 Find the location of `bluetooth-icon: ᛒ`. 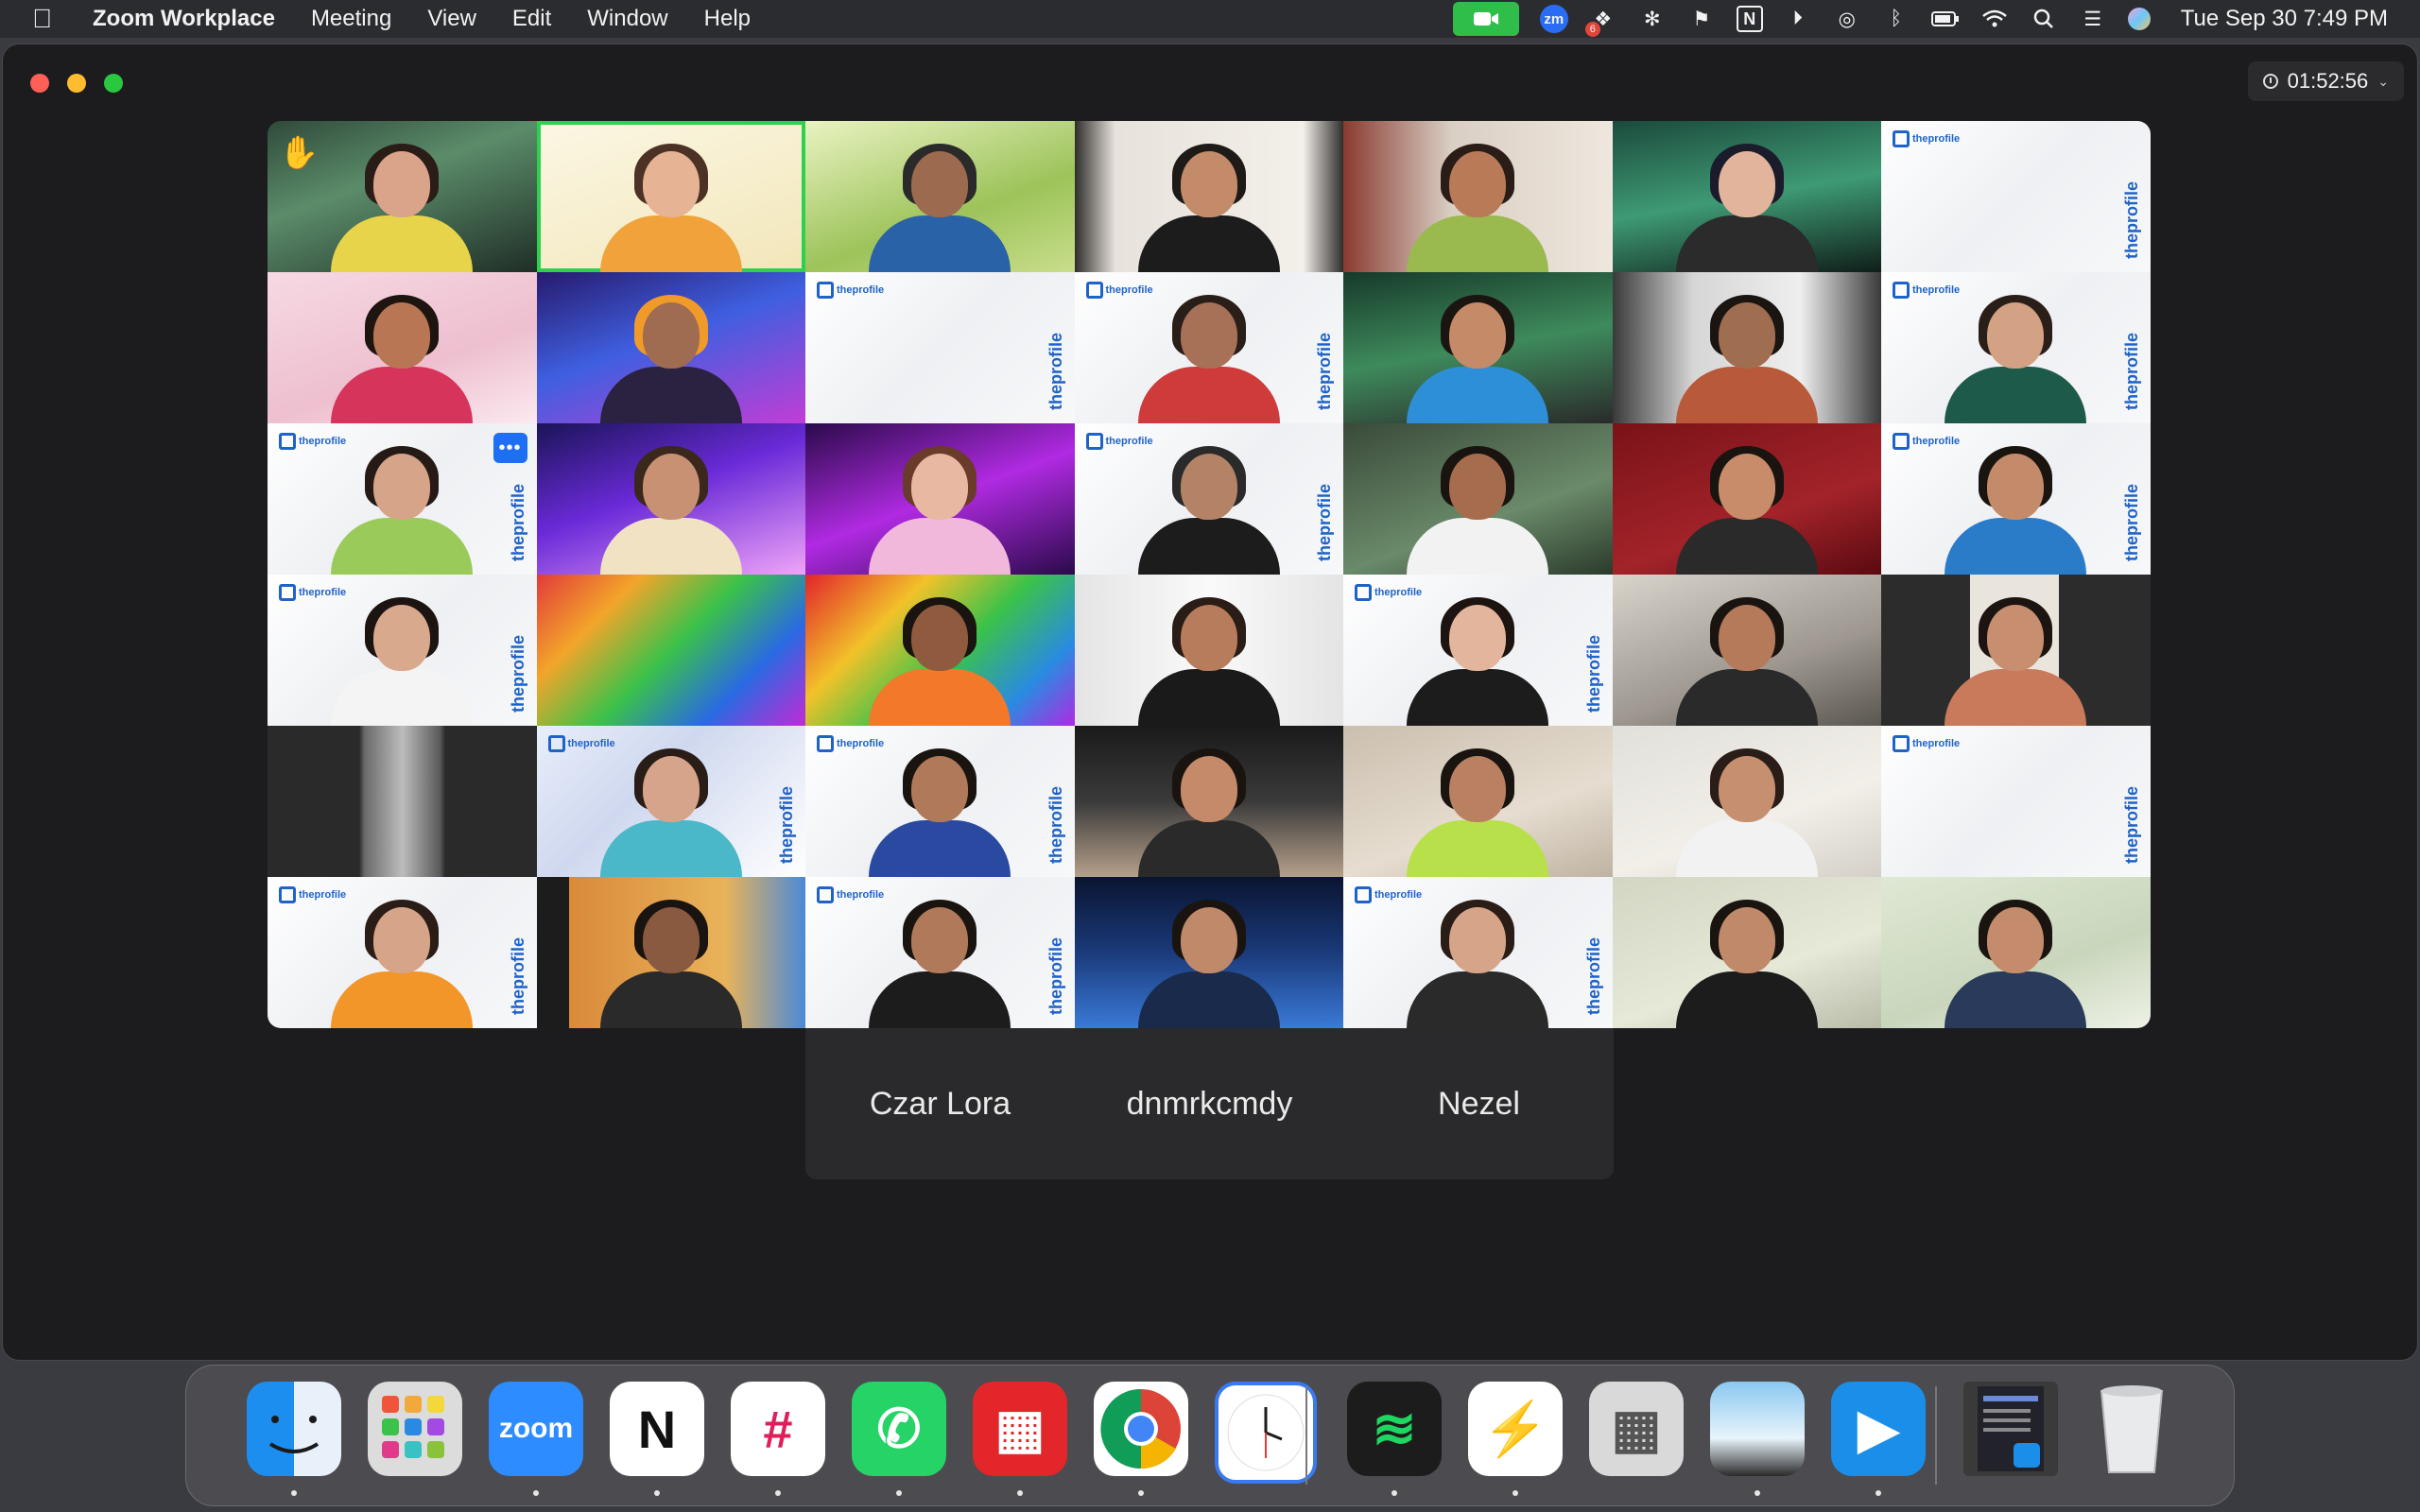

bluetooth-icon: ᛒ is located at coordinates (1896, 19).